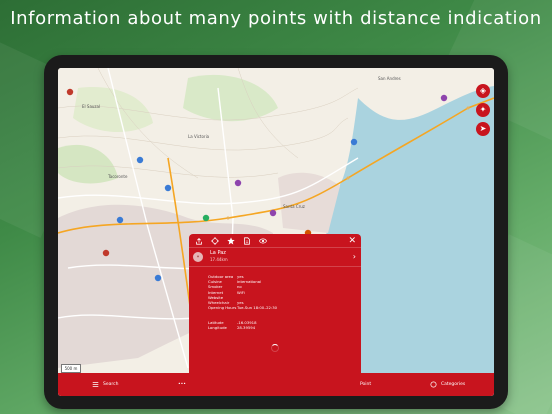 The image size is (552, 414). I want to click on coordinate-row: Longitude 28.39594, so click(283, 327).